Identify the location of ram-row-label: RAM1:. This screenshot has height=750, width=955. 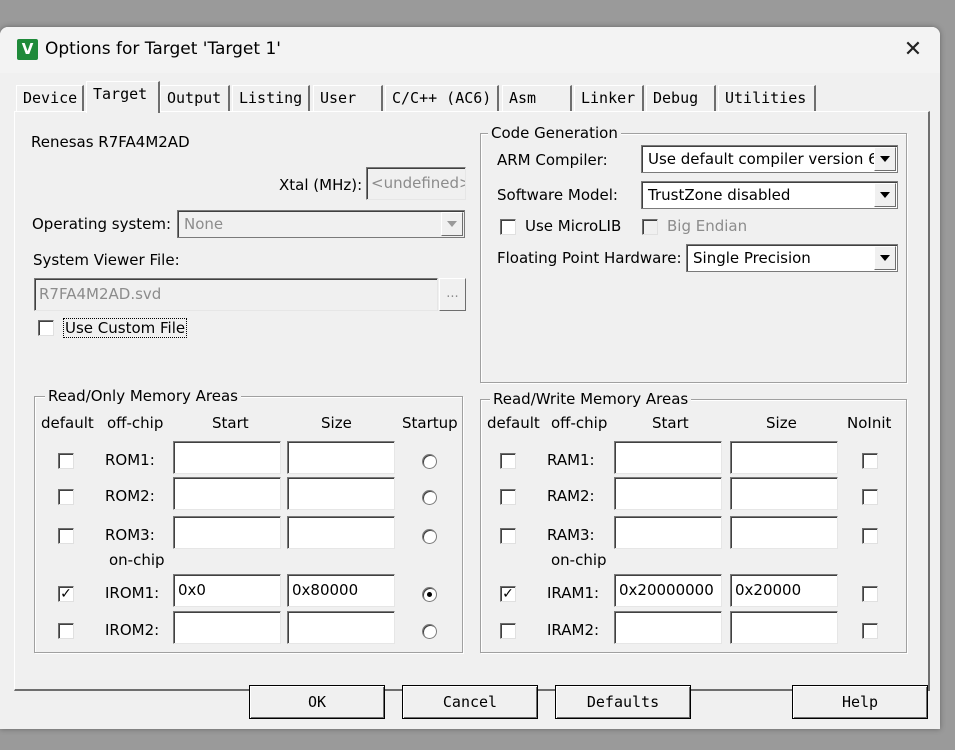
(571, 460).